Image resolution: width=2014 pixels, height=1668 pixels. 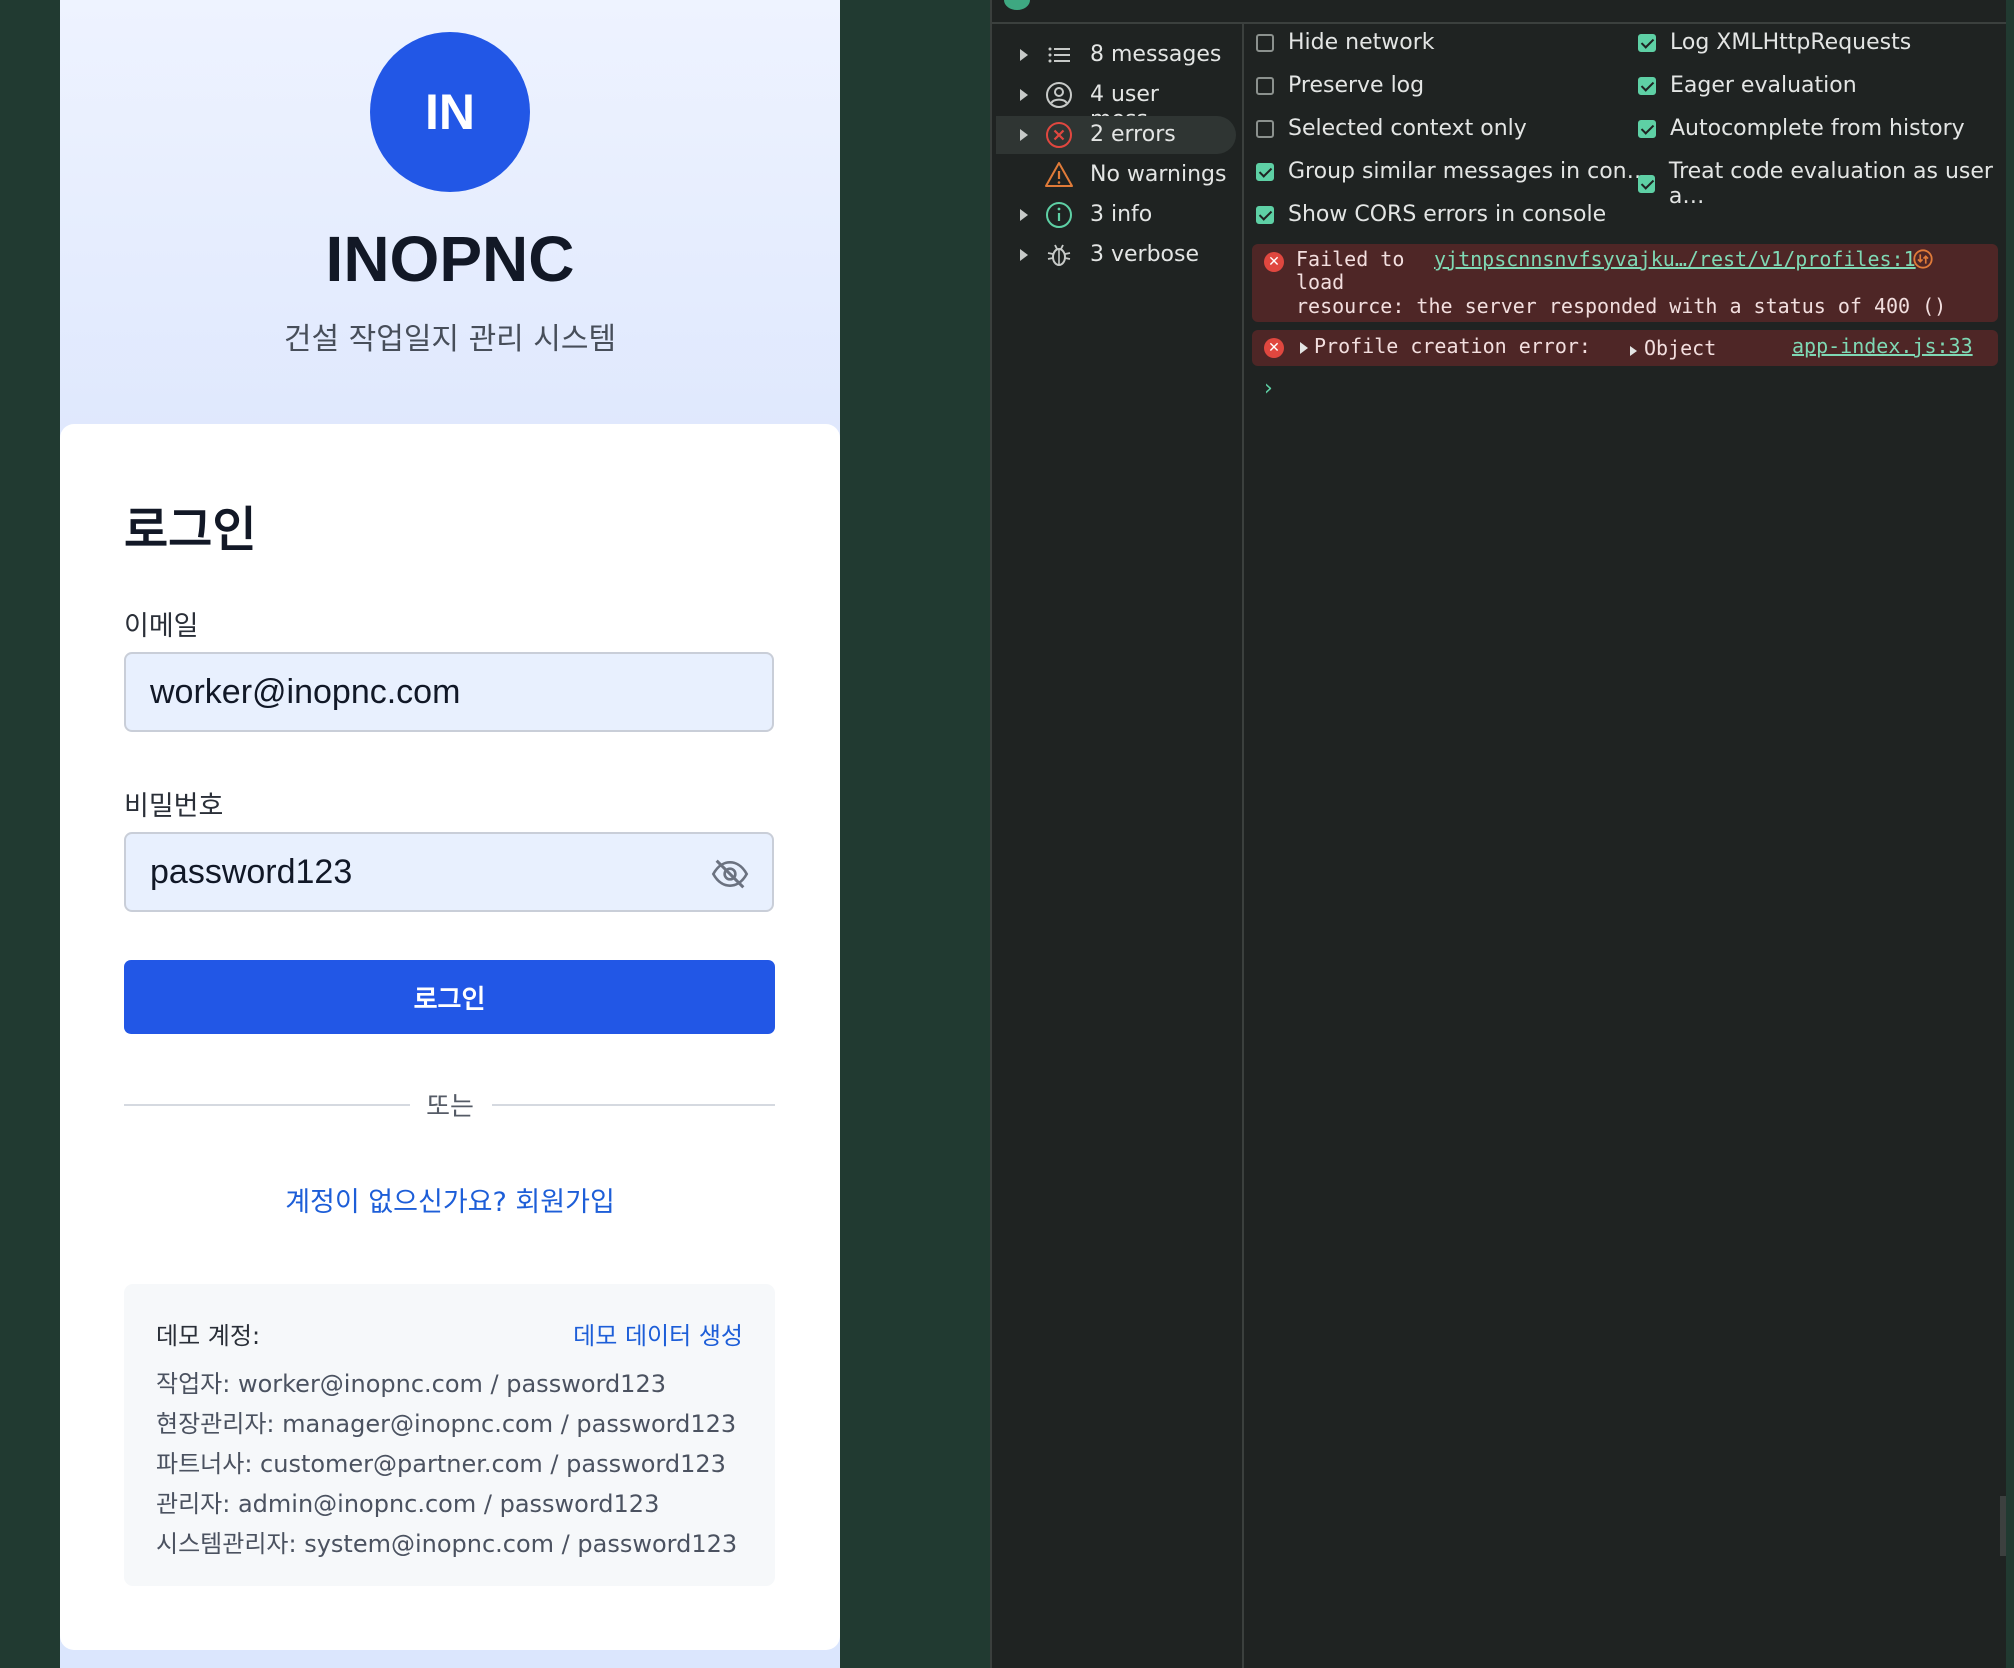 What do you see at coordinates (305, 691) in the screenshot?
I see `email-value: worker@inopnc.com` at bounding box center [305, 691].